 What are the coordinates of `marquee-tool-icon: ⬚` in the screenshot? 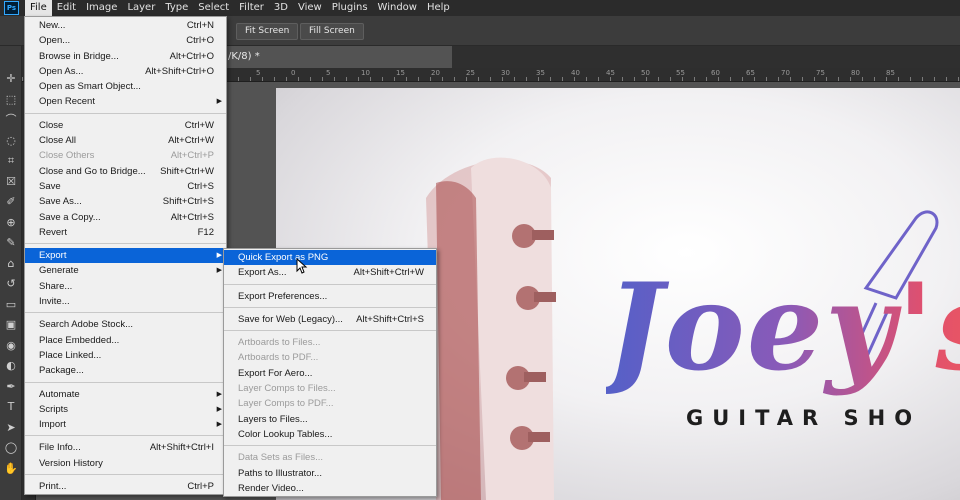 It's located at (11, 100).